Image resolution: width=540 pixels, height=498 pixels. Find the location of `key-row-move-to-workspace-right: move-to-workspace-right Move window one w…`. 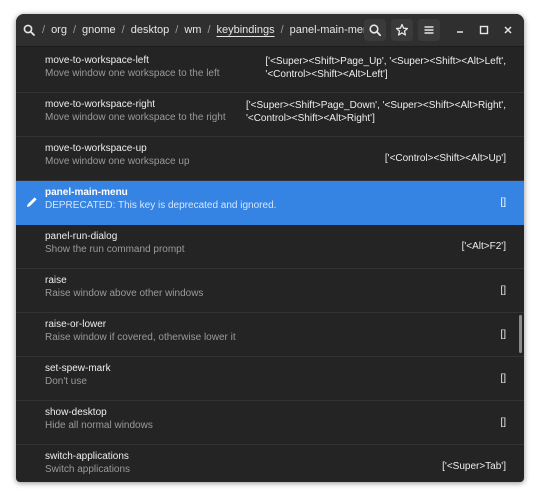

key-row-move-to-workspace-right: move-to-workspace-right Move window one w… is located at coordinates (270, 115).